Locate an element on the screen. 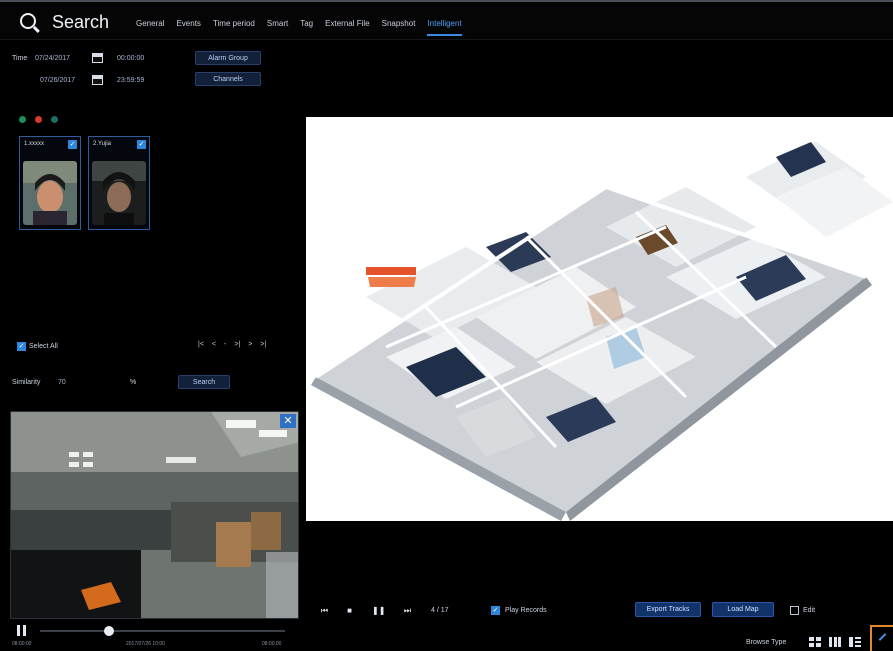  list-view-icon is located at coordinates (855, 642).